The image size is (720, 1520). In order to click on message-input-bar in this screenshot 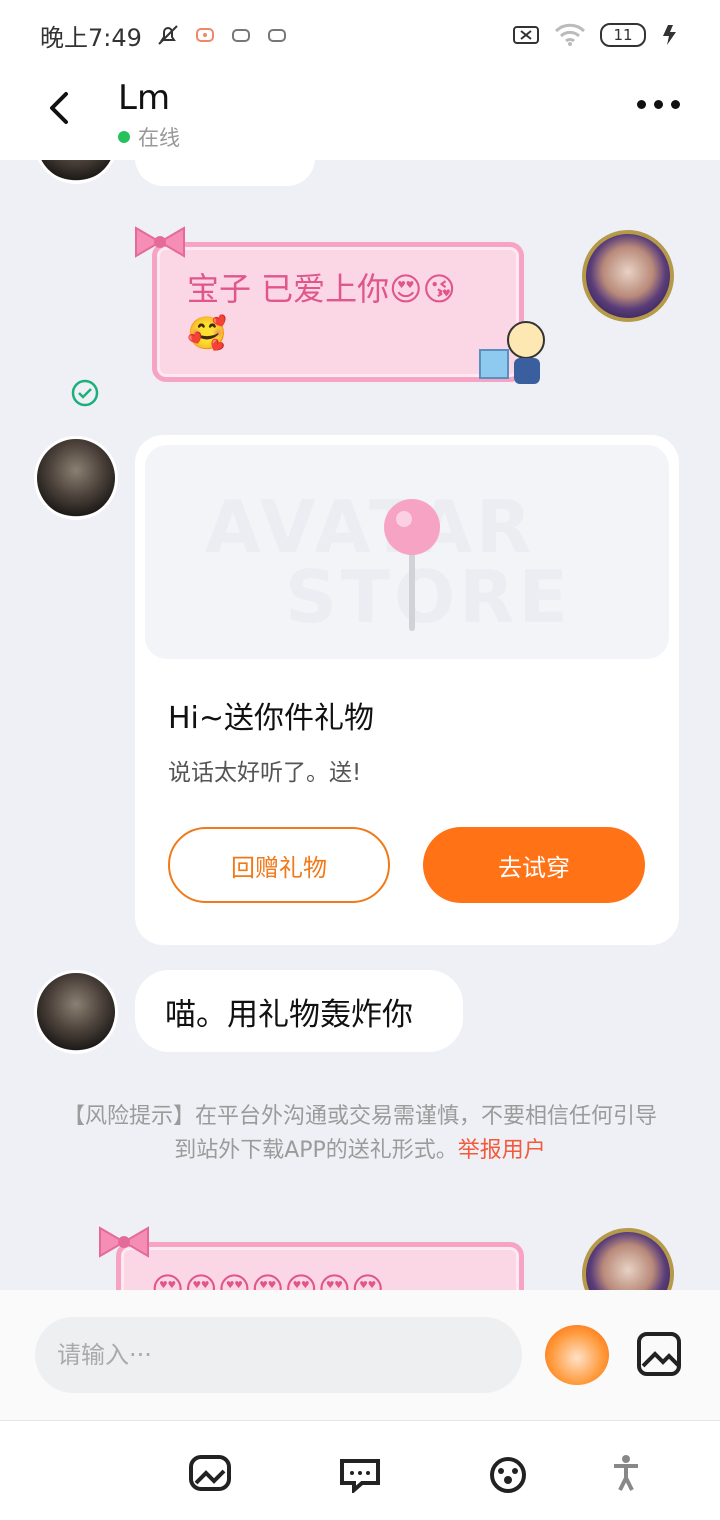, I will do `click(360, 1355)`.